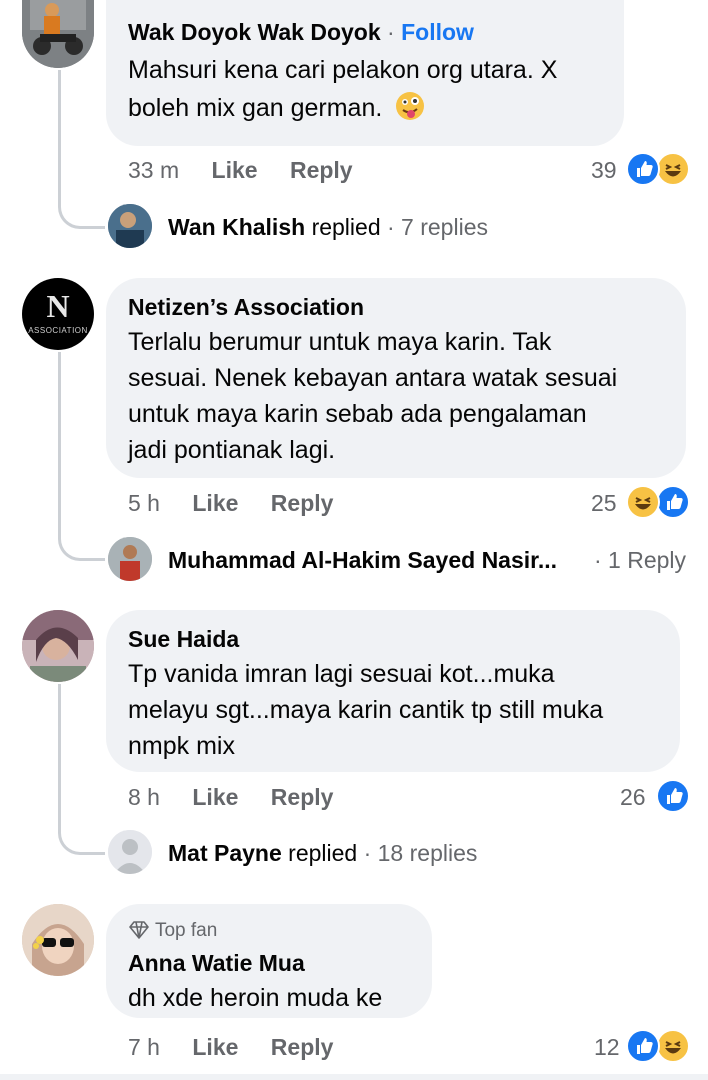  I want to click on reply-author: Mat Payne, so click(225, 853).